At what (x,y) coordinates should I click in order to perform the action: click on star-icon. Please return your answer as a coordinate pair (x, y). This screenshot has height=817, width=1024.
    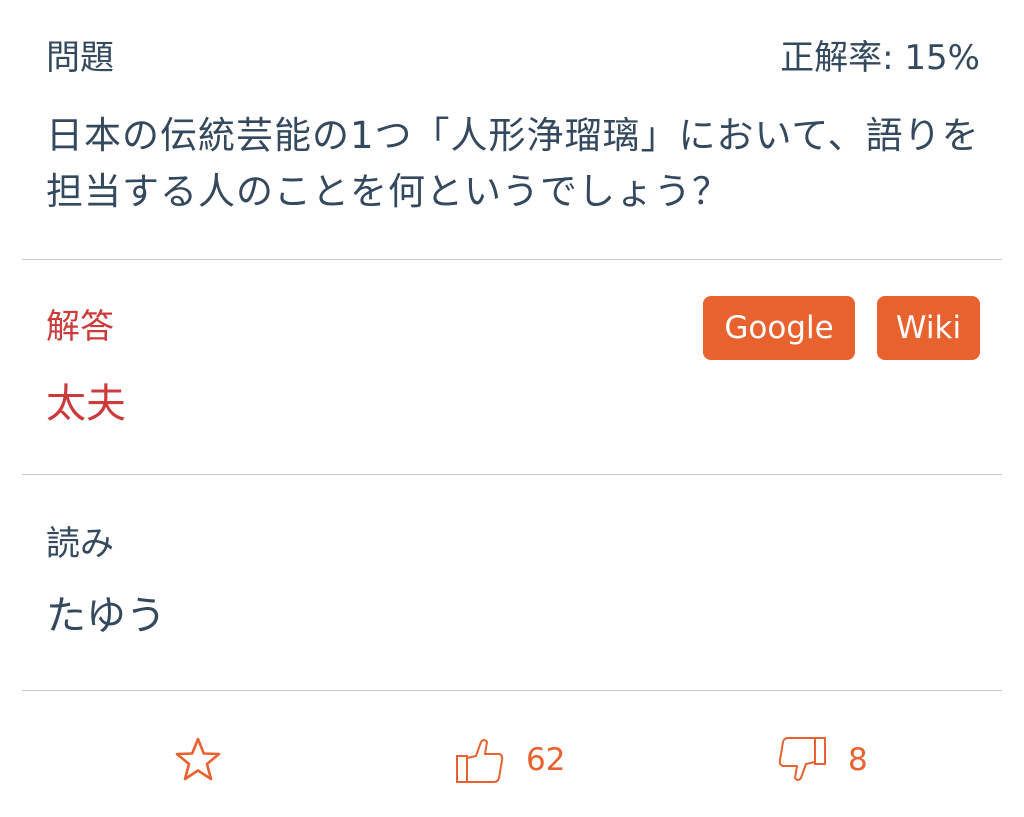
    Looking at the image, I should click on (198, 760).